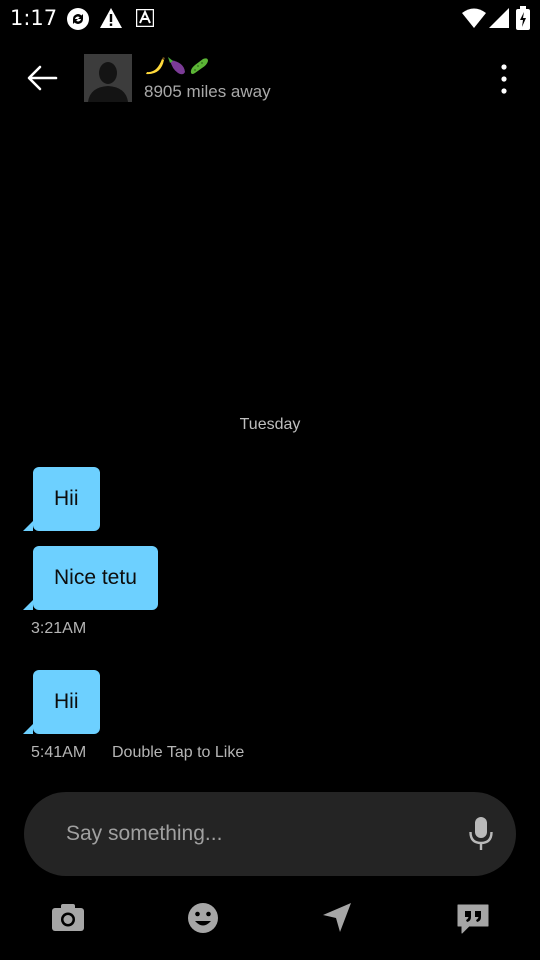 The image size is (540, 960). What do you see at coordinates (145, 18) in the screenshot?
I see `font-icon` at bounding box center [145, 18].